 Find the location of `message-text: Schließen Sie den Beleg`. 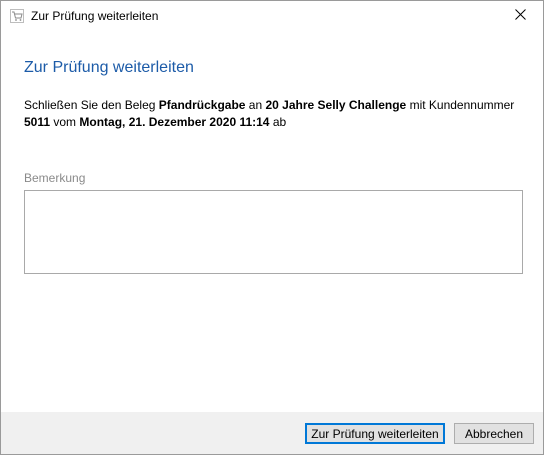

message-text: Schließen Sie den Beleg is located at coordinates (91, 105).